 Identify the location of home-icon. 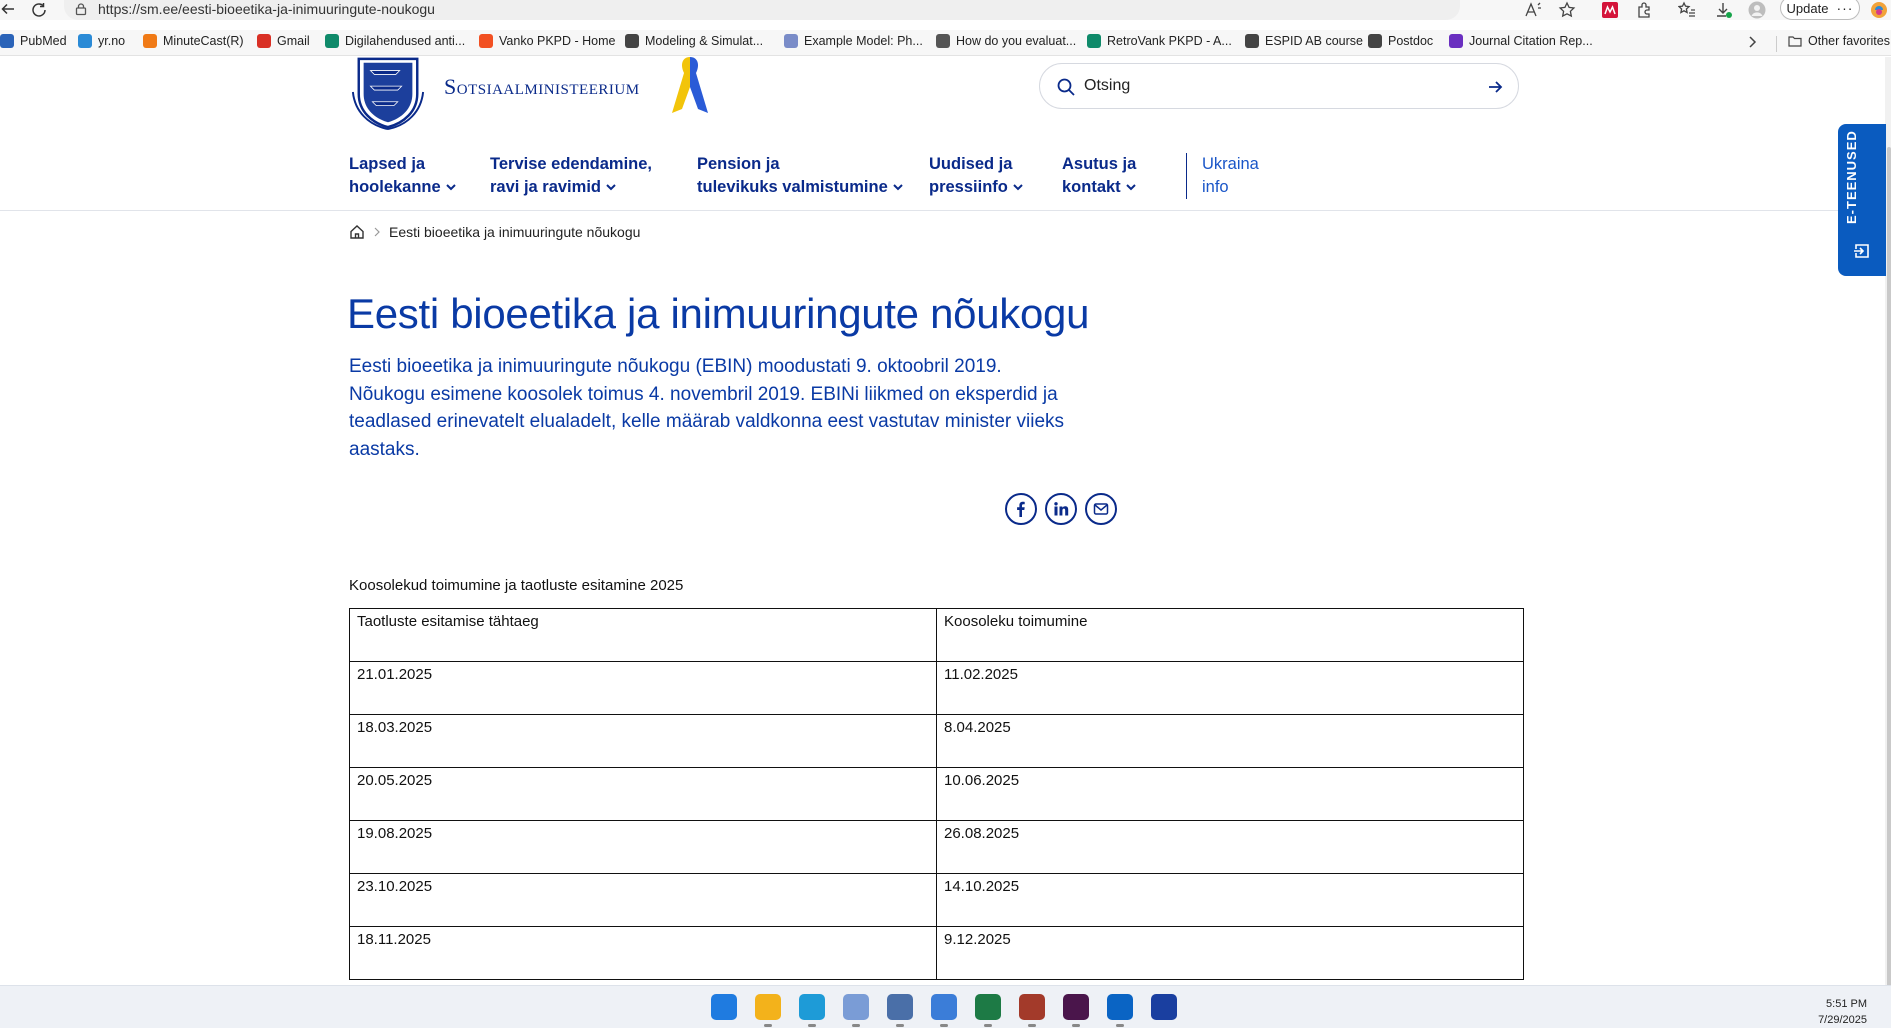
(357, 232).